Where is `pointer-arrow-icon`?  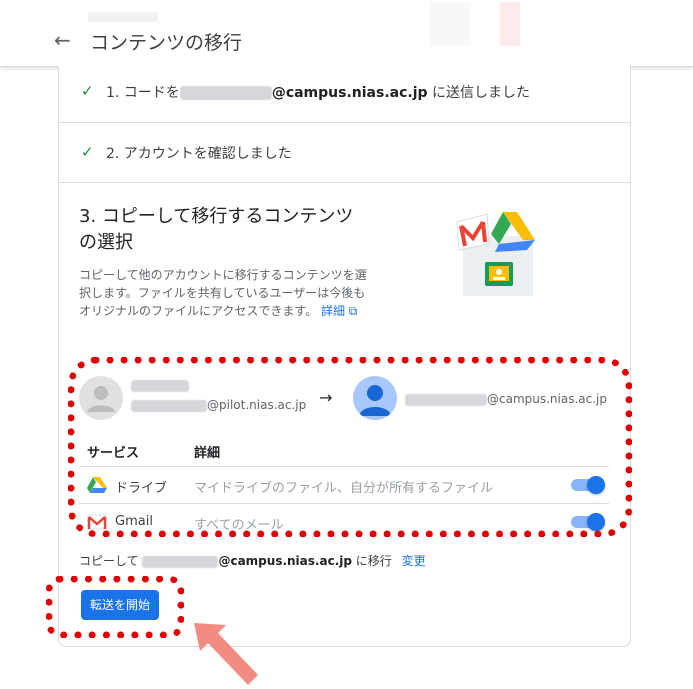 pointer-arrow-icon is located at coordinates (226, 654).